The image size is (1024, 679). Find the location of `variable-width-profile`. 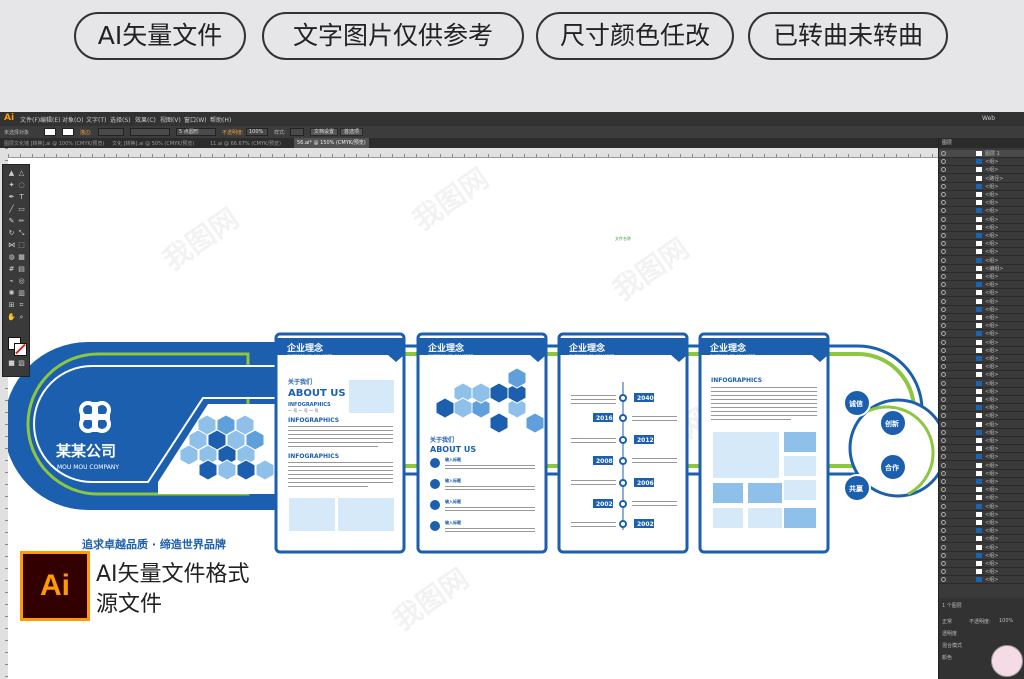

variable-width-profile is located at coordinates (150, 132).